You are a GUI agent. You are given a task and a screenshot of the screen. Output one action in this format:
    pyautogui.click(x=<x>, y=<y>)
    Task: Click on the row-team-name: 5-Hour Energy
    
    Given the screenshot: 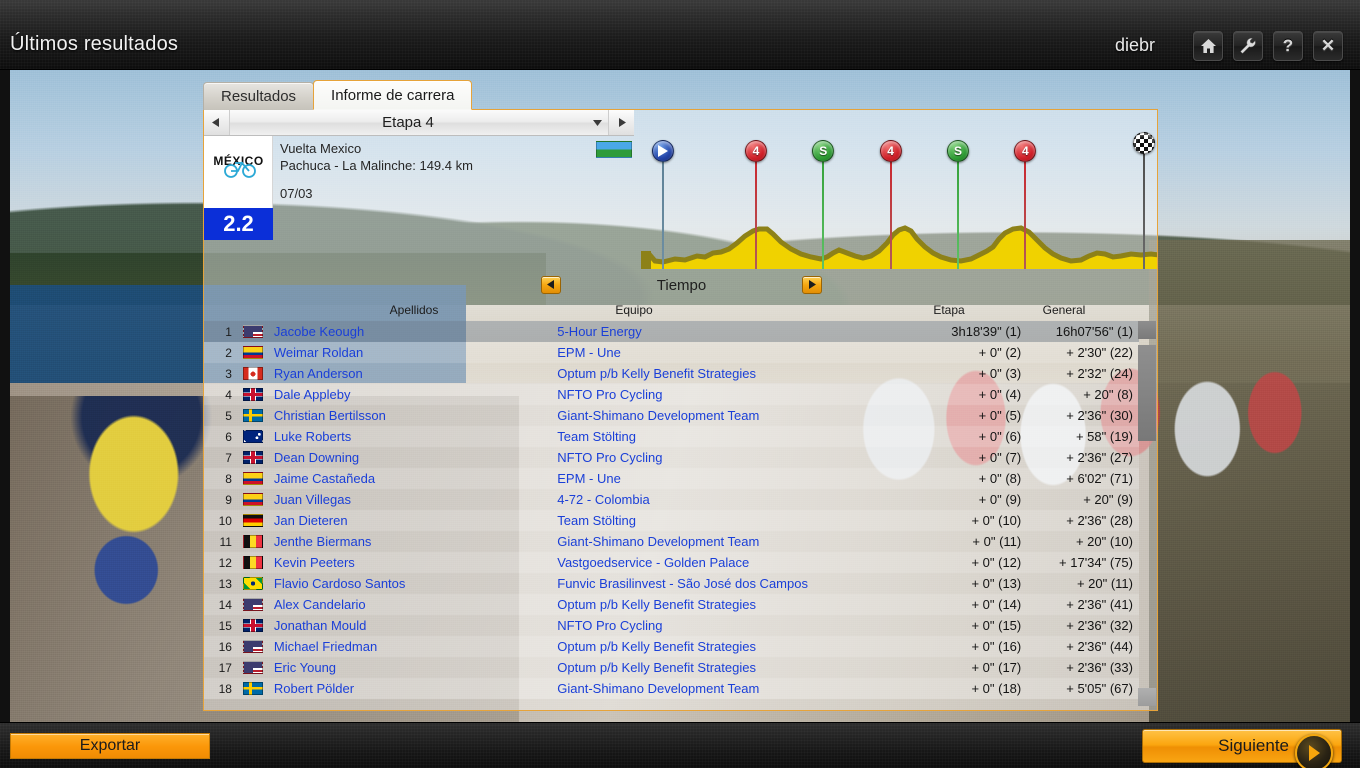 What is the action you would take?
    pyautogui.click(x=729, y=331)
    